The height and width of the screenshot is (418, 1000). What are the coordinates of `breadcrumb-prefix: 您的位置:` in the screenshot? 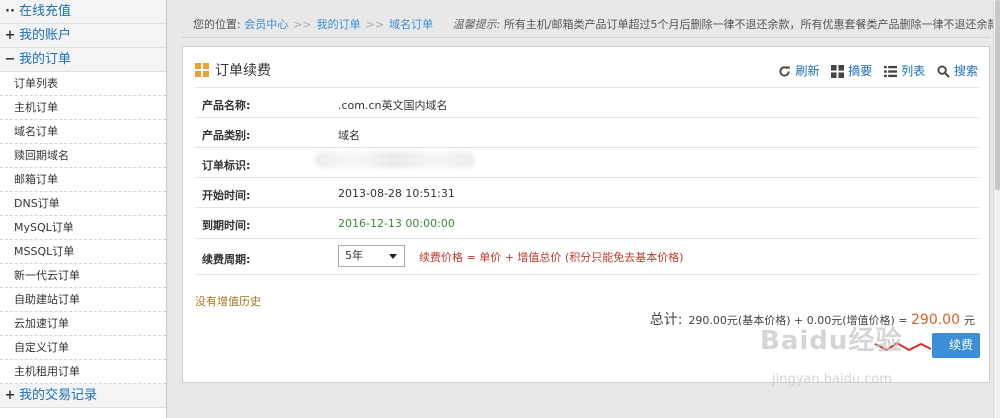 It's located at (217, 24).